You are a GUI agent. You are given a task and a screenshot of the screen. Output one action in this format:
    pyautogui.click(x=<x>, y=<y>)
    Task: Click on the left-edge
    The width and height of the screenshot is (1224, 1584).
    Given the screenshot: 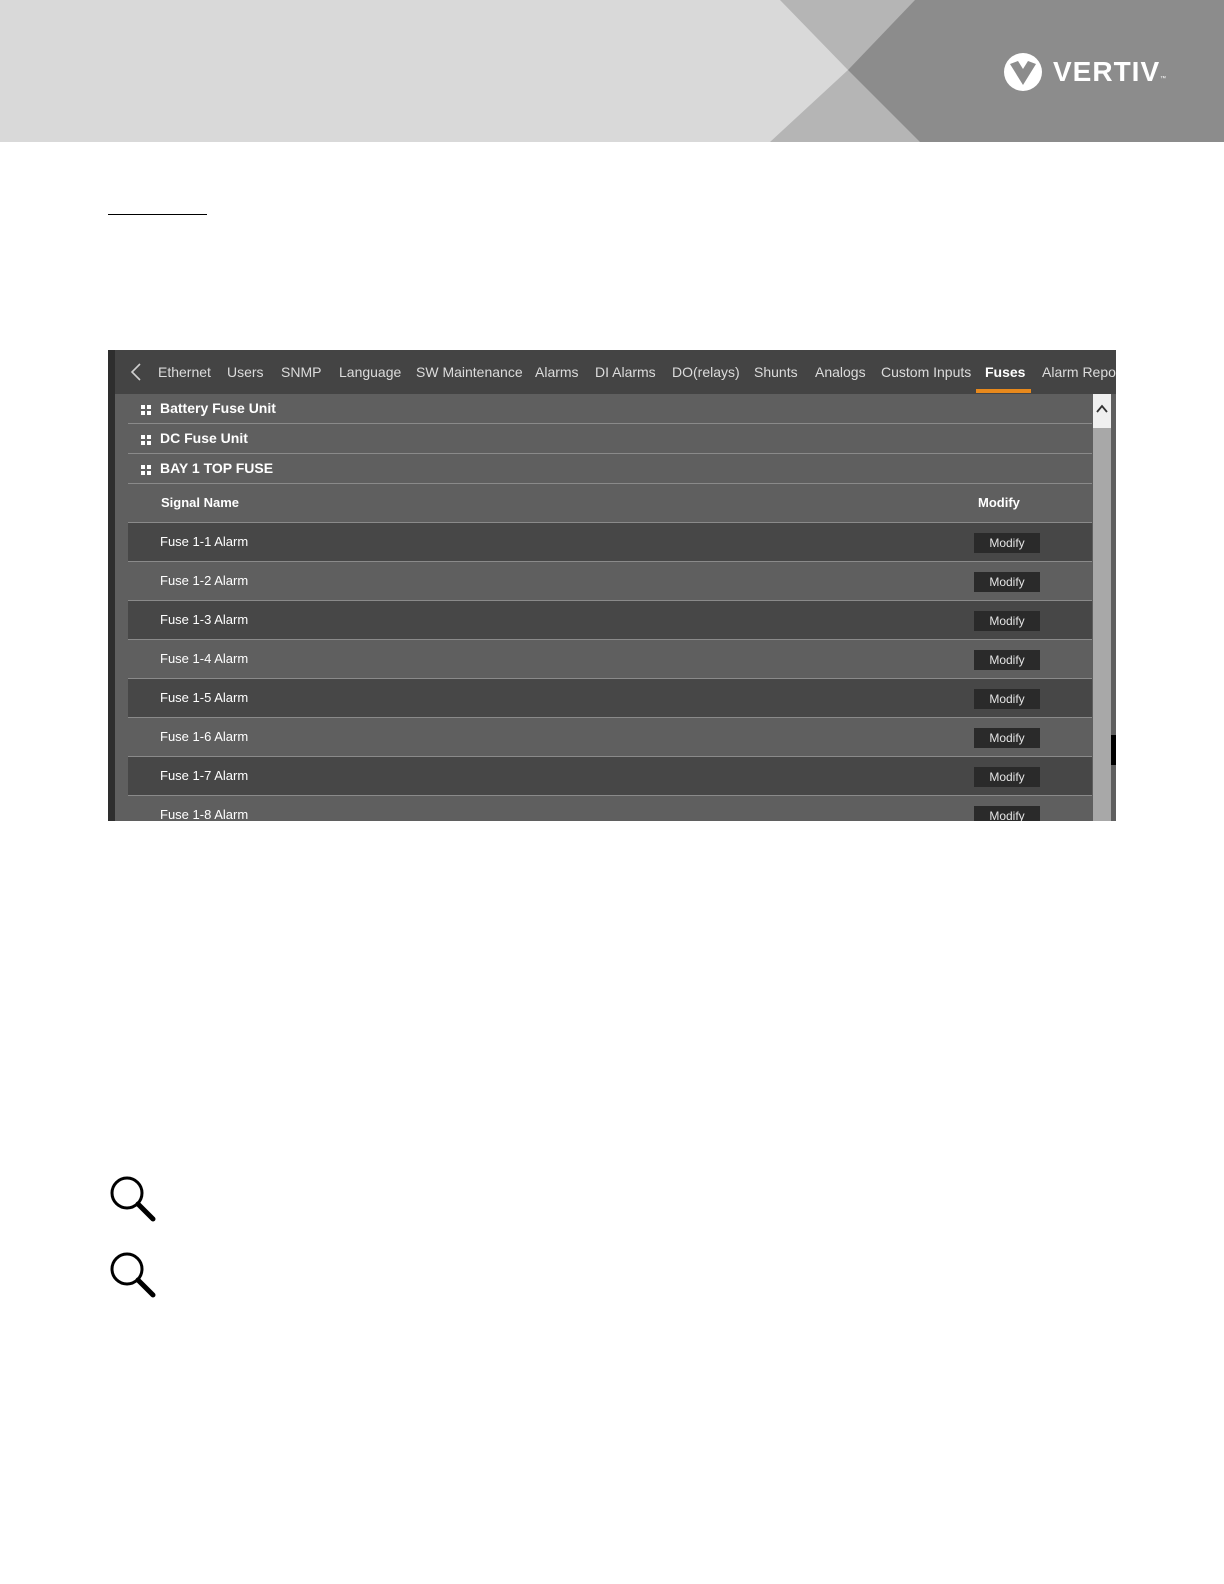 What is the action you would take?
    pyautogui.click(x=111, y=585)
    